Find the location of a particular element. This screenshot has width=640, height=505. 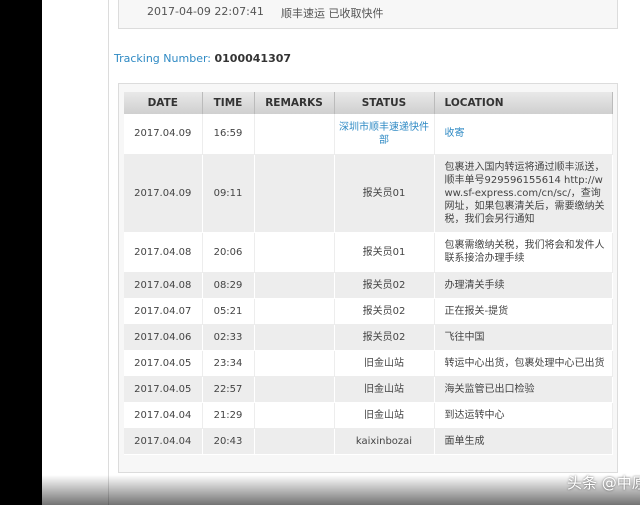

cell-location: 到达运转中心 is located at coordinates (523, 415).